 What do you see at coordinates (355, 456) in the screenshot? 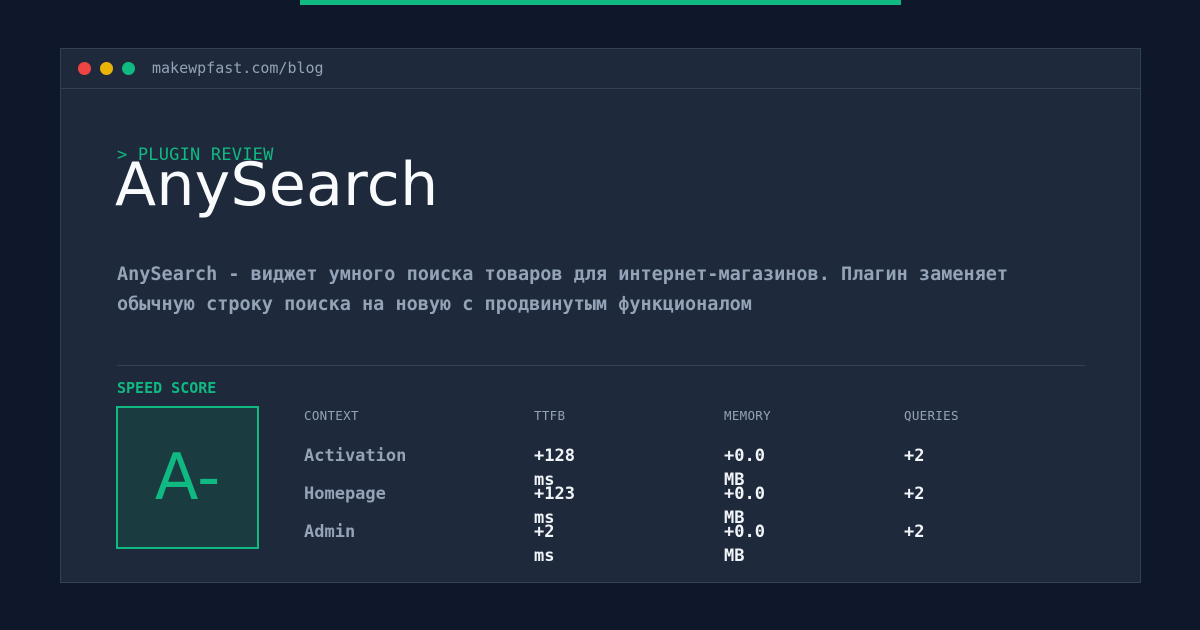
I see `row-context-activation: Activation` at bounding box center [355, 456].